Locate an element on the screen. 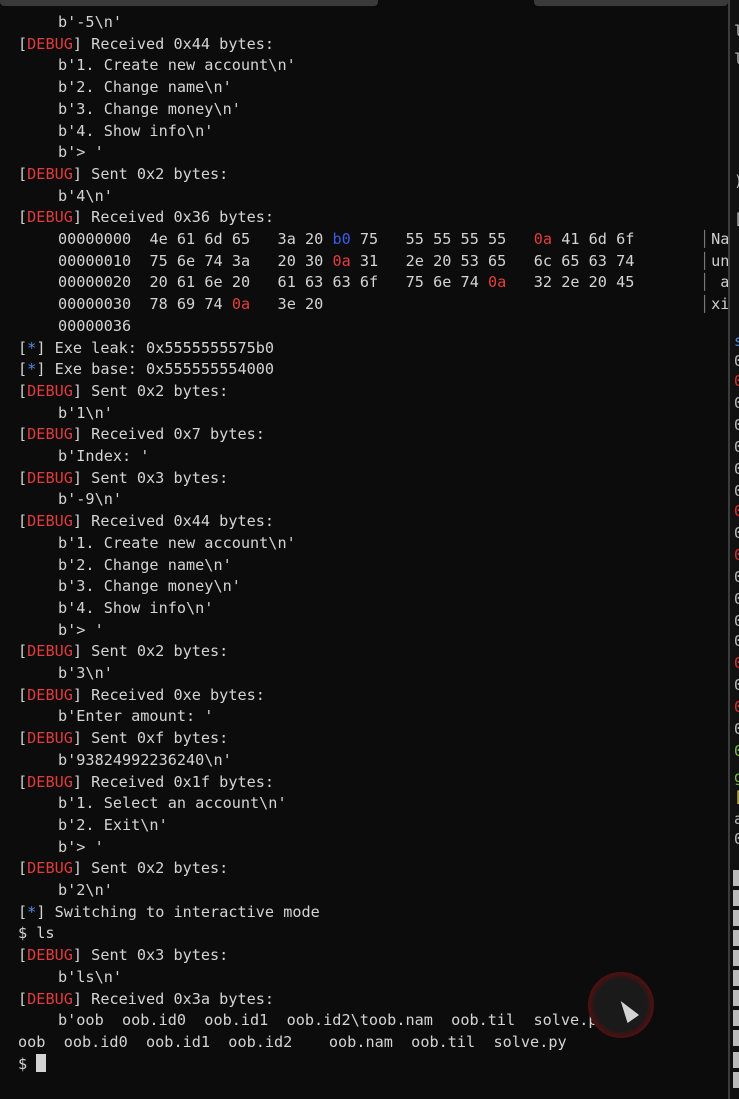 The width and height of the screenshot is (739, 1099). debug-log-line: [DEBUG] Received 0x1f bytes: is located at coordinates (146, 783).